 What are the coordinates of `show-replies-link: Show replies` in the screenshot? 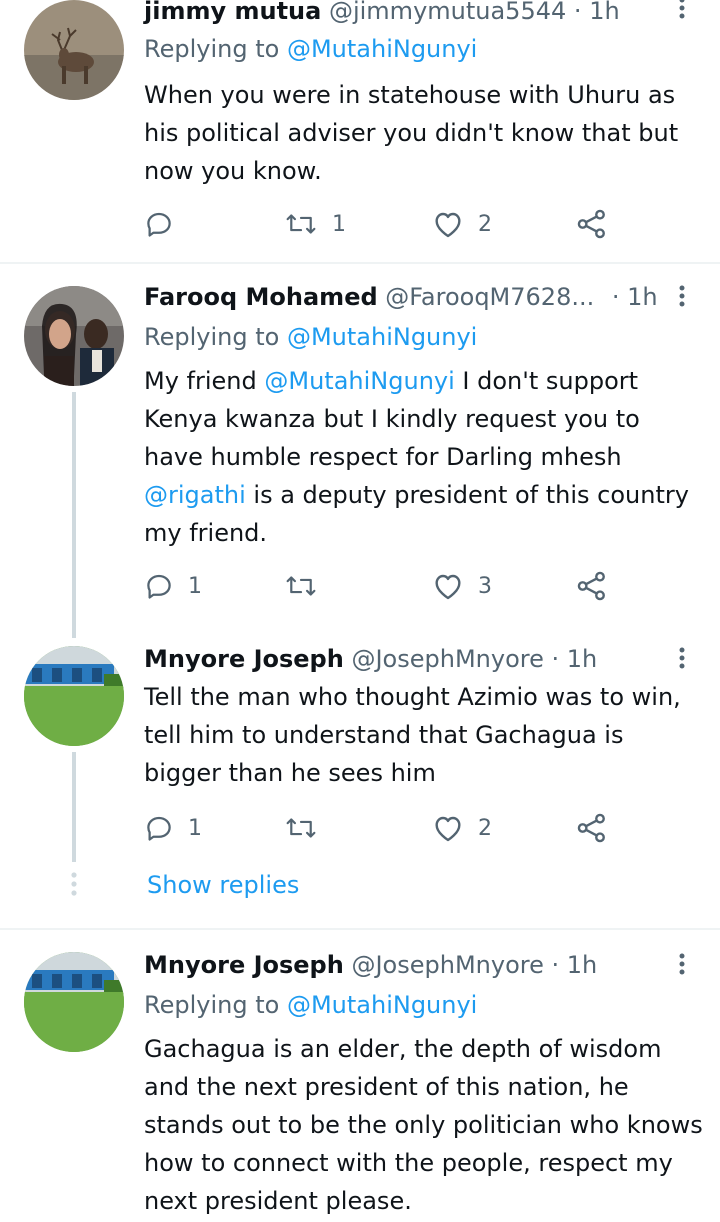 It's located at (223, 885).